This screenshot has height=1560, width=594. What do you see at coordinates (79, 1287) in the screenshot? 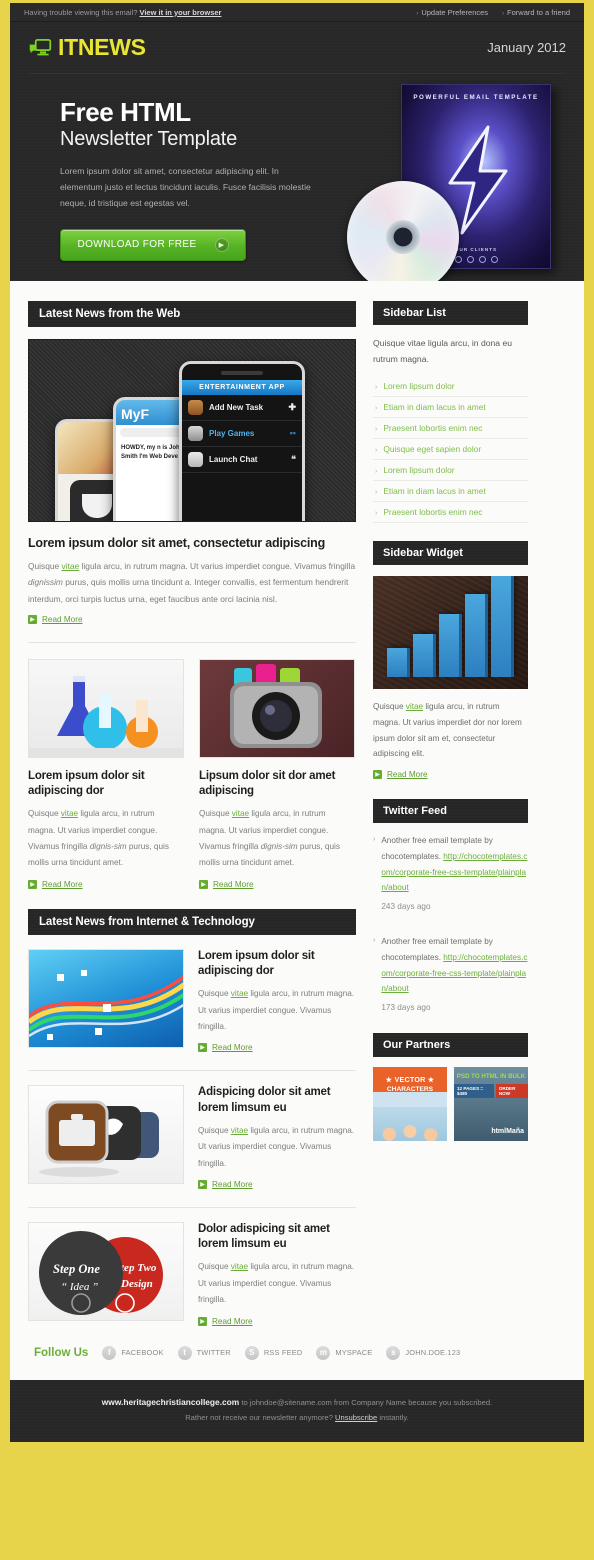
I see `svg-text: “ Idea ”` at bounding box center [79, 1287].